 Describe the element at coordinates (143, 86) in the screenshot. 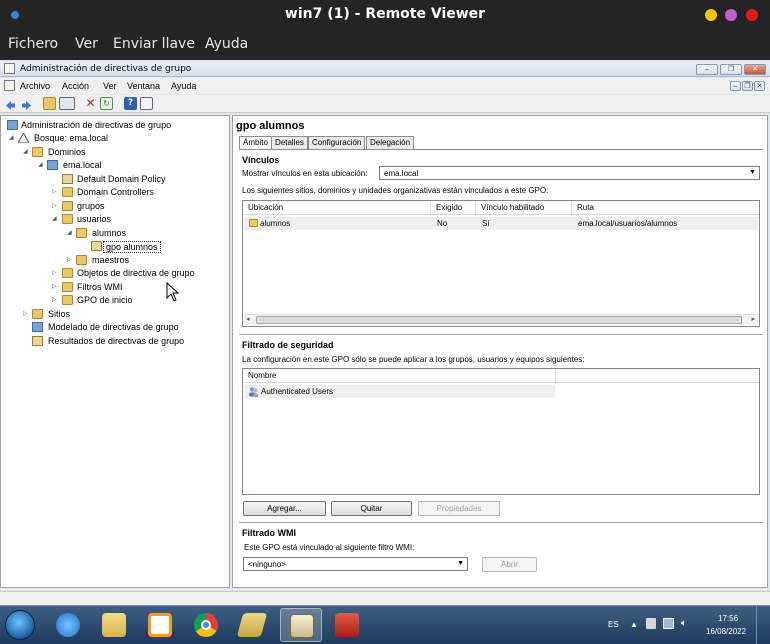

I see `menu-ventana: Ventana` at that location.